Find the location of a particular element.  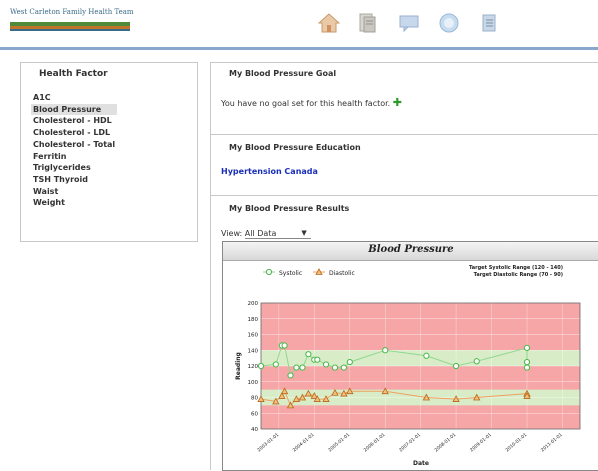

health-factor-item: Weight is located at coordinates (74, 203).